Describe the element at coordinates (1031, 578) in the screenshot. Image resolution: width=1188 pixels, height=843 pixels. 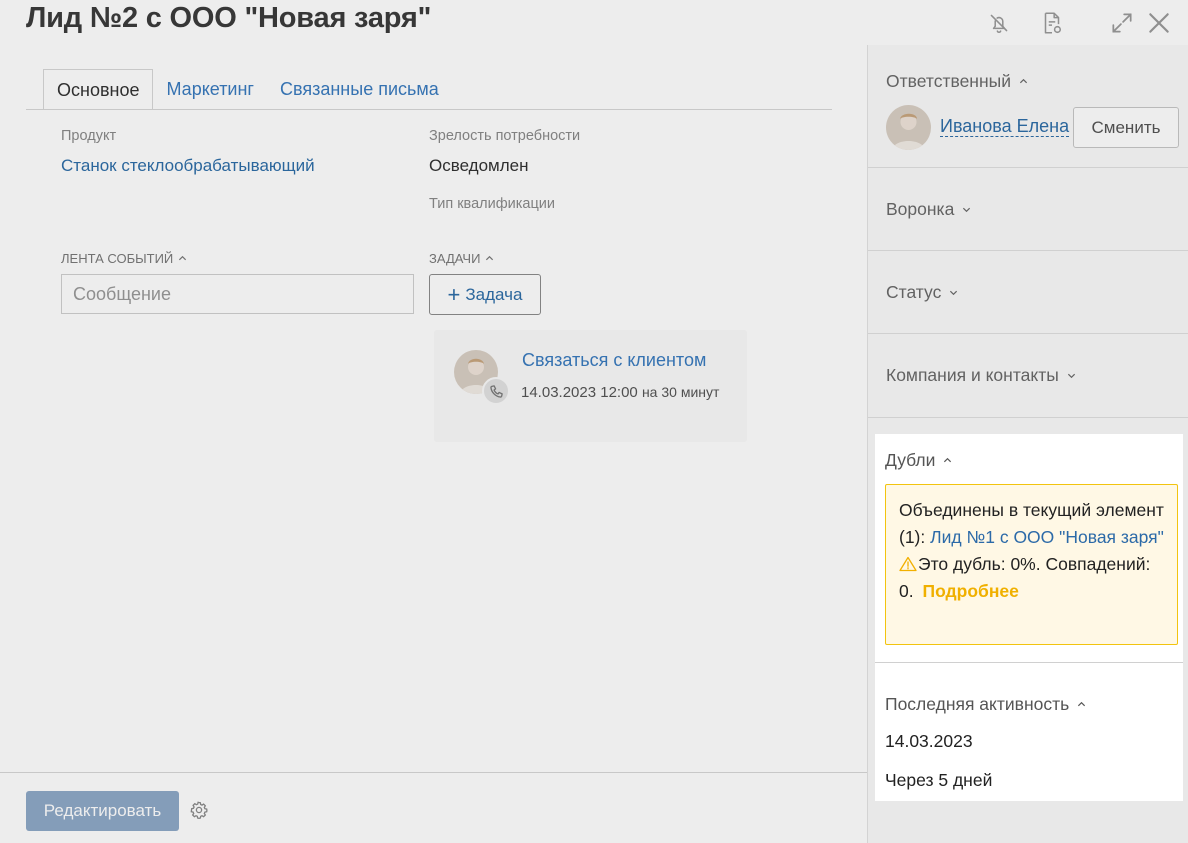
I see `duplicate-warning: Это дубль: 0%. Совпадений: 0. Подробнее` at that location.